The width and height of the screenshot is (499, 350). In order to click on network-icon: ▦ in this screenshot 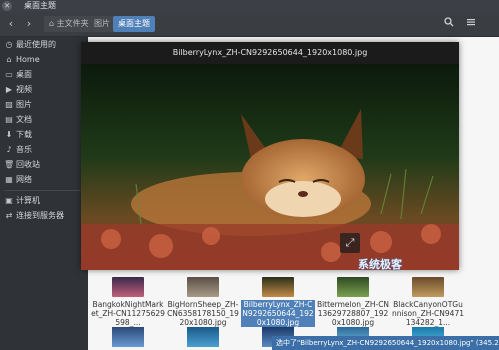, I will do `click(9, 179)`.